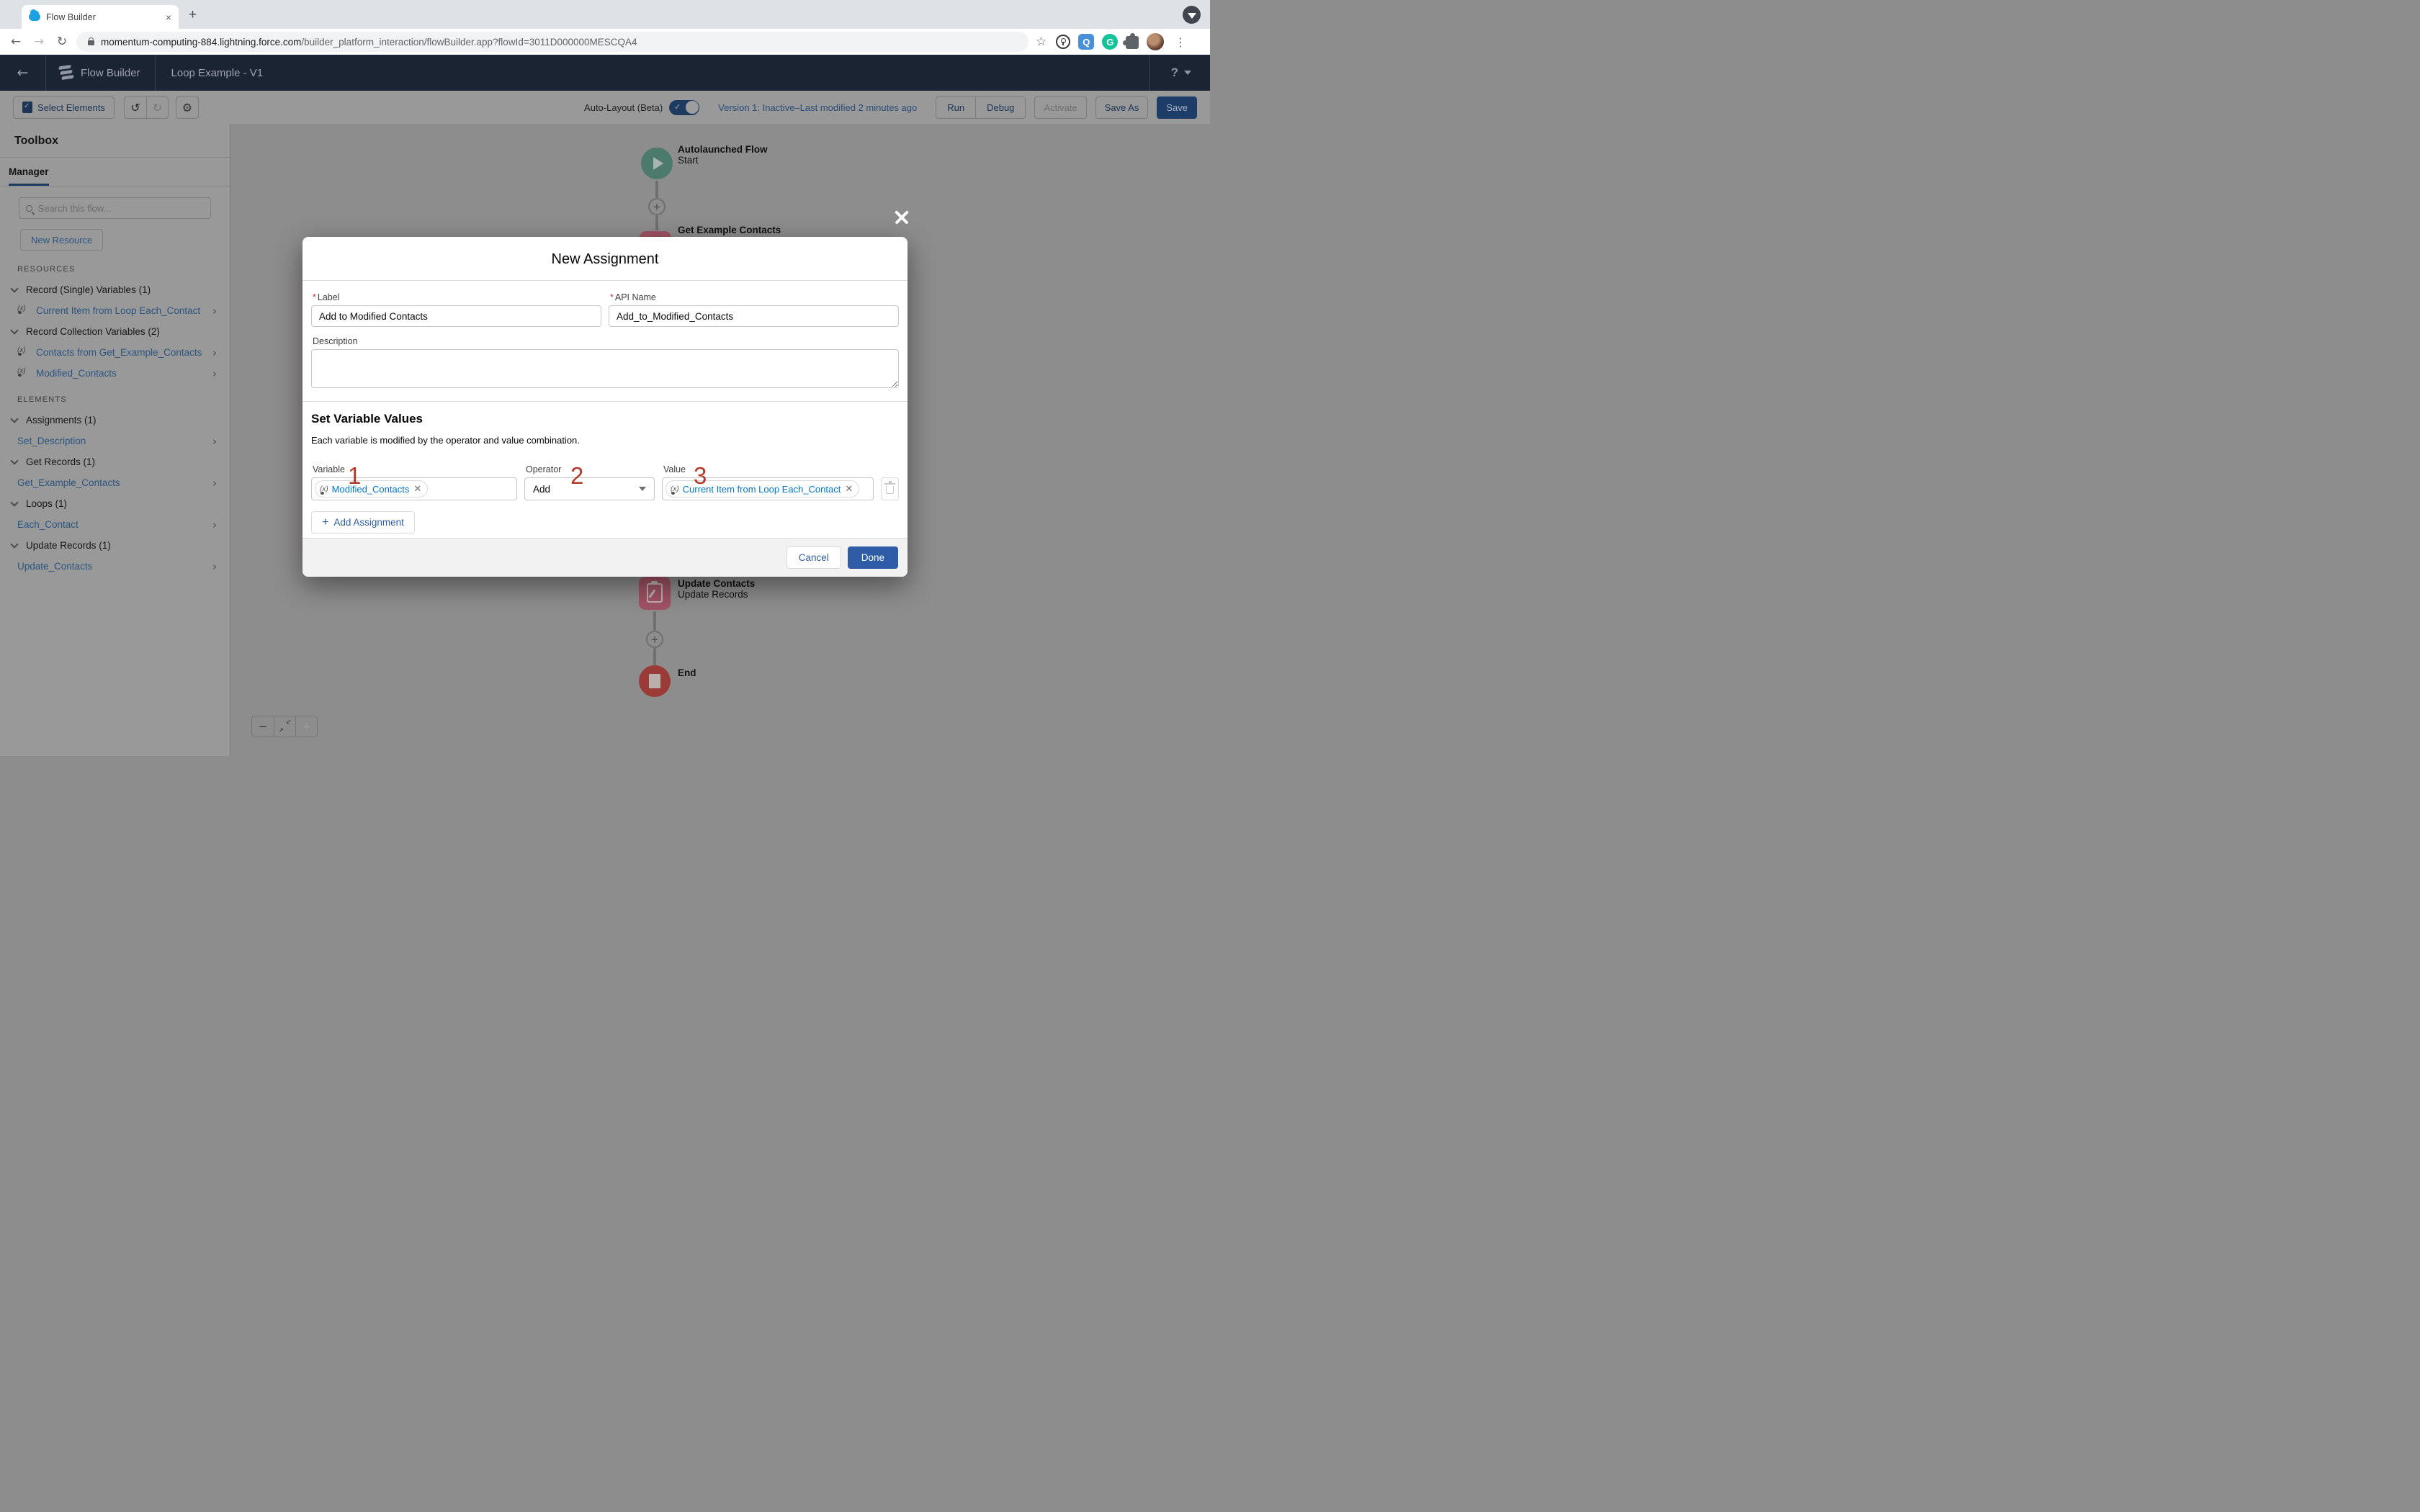 The width and height of the screenshot is (2420, 1512). I want to click on resource-item-contacts: (x) Contacts from Get_Example_Contacts ›, so click(115, 352).